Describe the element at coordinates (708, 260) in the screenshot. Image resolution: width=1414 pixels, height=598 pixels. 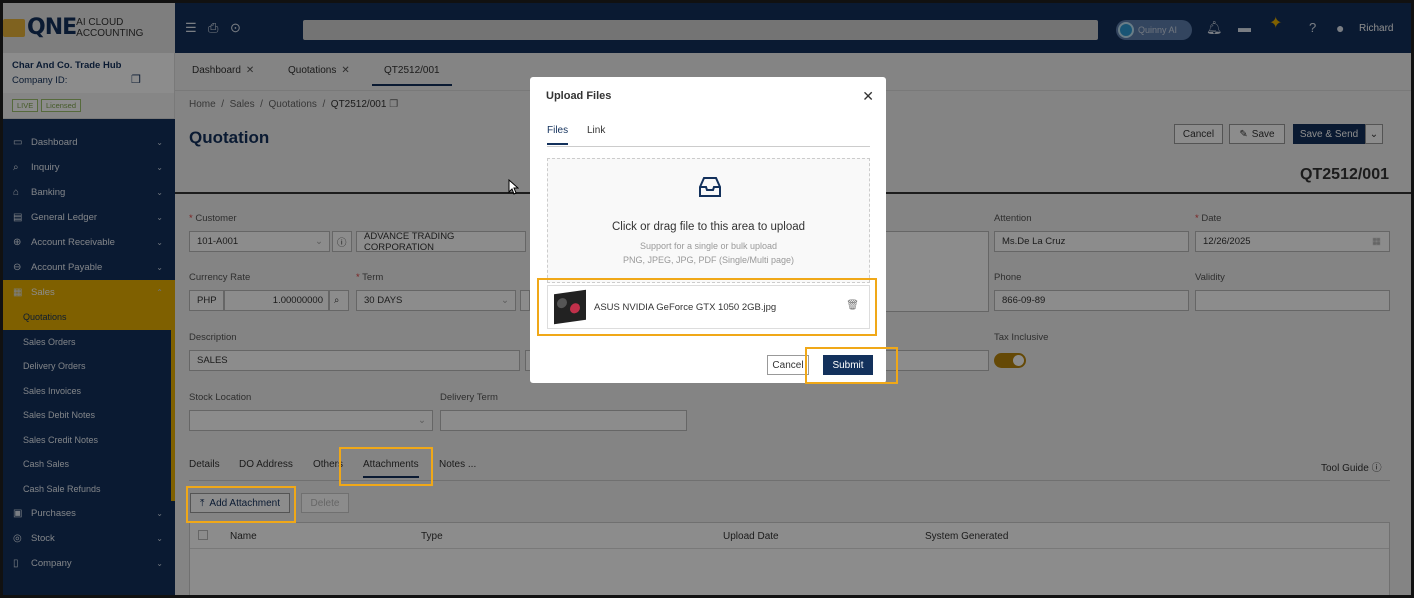
I see `drop-zone-formats: PNG, JPEG, JPG, PDF (Single/Multi page)` at that location.